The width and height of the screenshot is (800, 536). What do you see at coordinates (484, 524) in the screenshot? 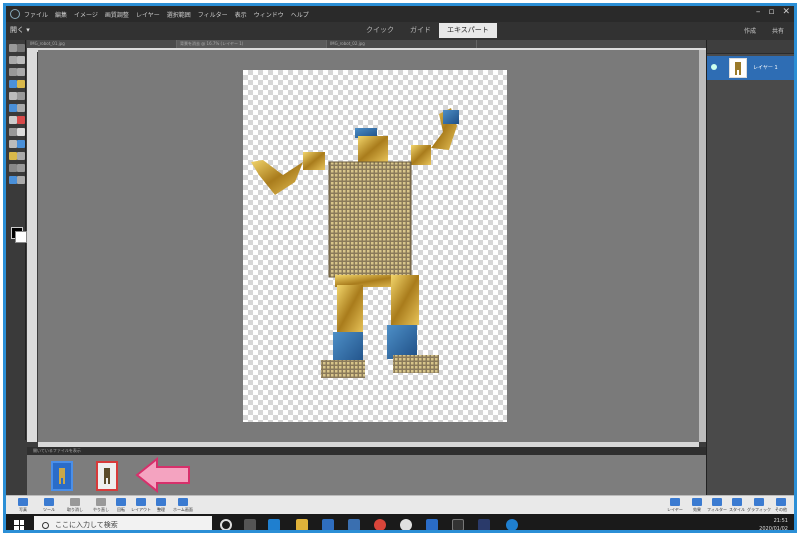
I see `photoshop-elements-icon` at bounding box center [484, 524].